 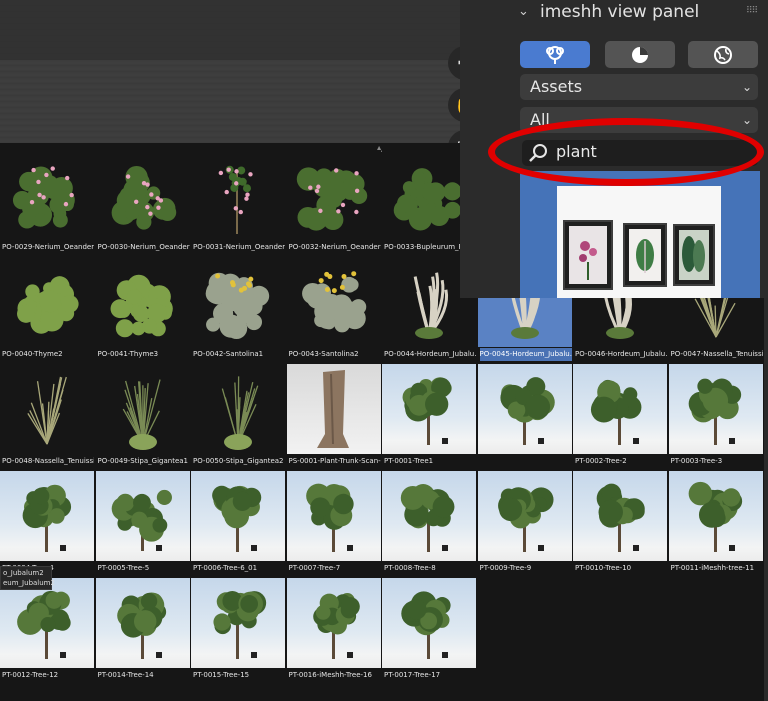 I want to click on drag-grip-icon: ⠿⠿, so click(x=752, y=11).